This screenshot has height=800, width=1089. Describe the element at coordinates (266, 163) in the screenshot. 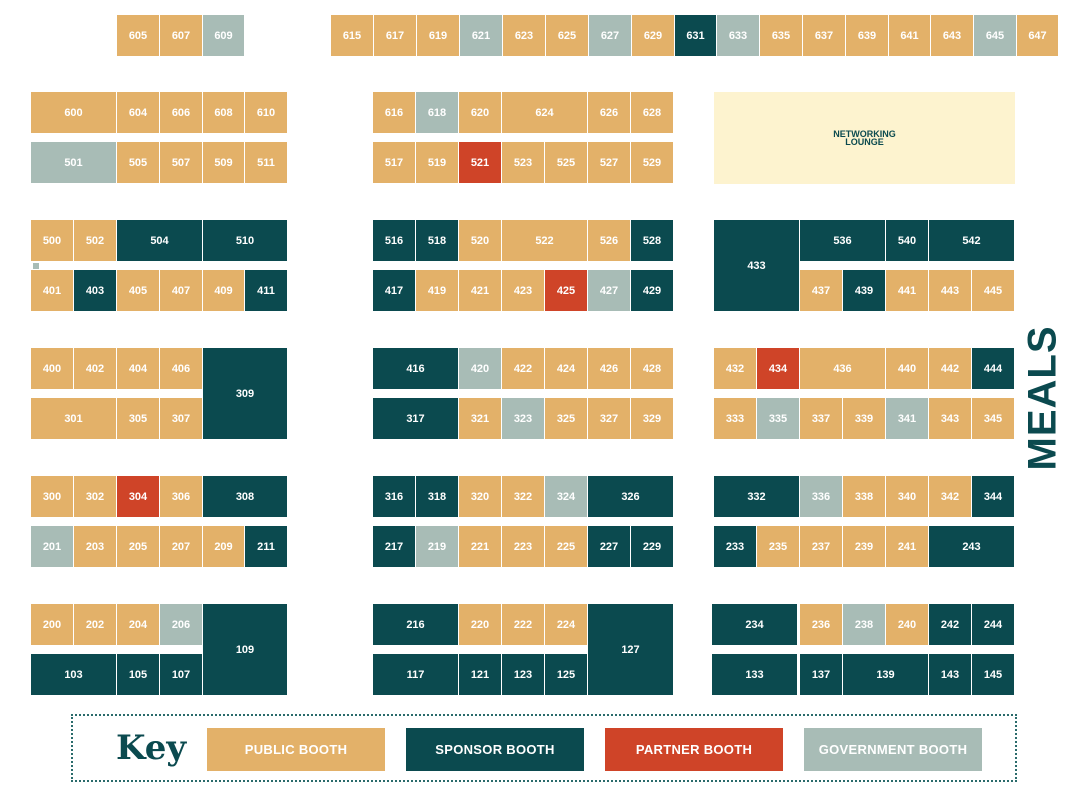

I see `booth-511: 511` at that location.